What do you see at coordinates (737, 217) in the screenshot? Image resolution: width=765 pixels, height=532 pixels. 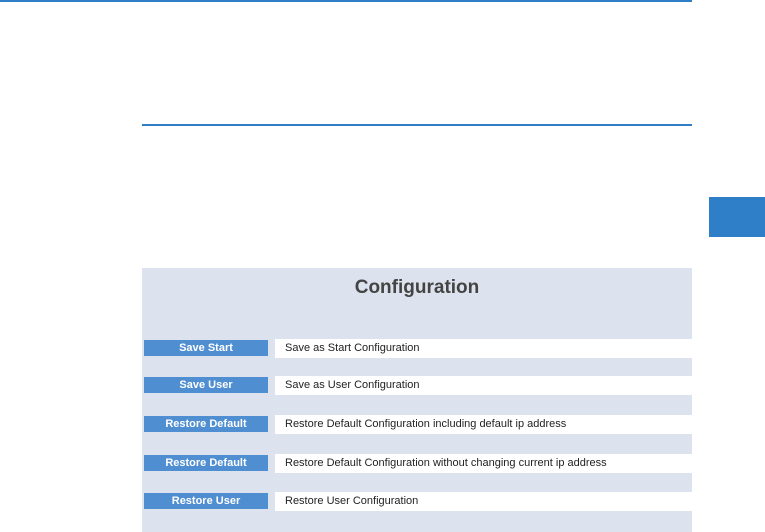 I see `side-tab-marker` at bounding box center [737, 217].